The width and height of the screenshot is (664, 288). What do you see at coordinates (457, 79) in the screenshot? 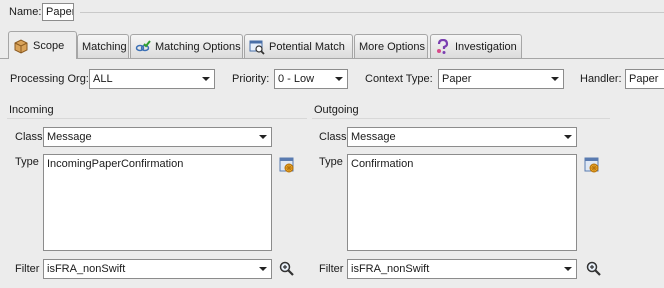
I see `context-type-value: Paper` at bounding box center [457, 79].